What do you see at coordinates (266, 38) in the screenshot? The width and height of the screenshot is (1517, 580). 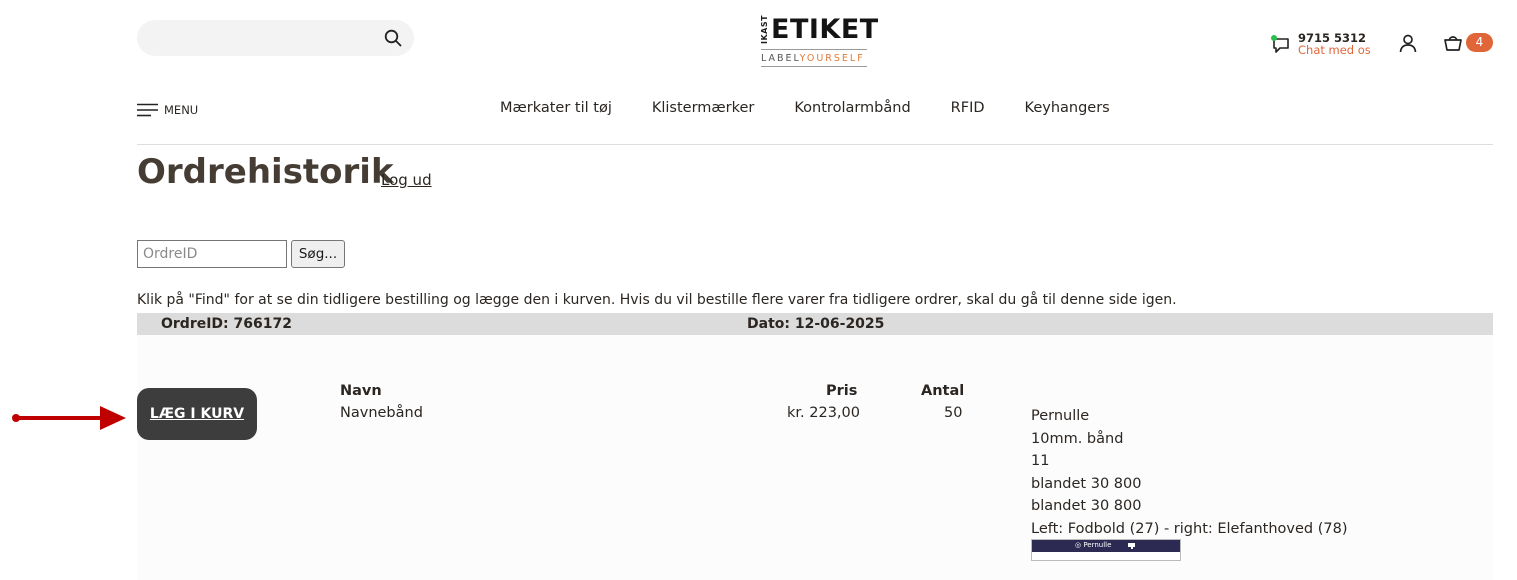 I see `site-search-input` at bounding box center [266, 38].